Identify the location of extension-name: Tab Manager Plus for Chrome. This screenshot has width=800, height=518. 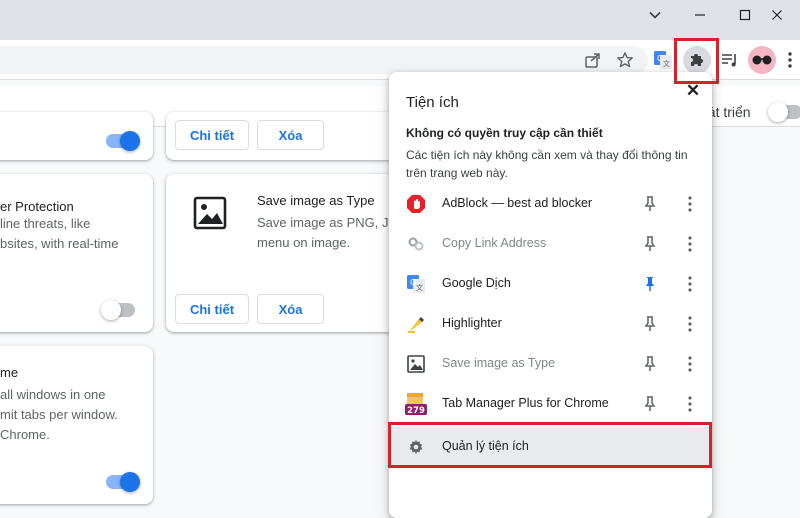
(525, 403).